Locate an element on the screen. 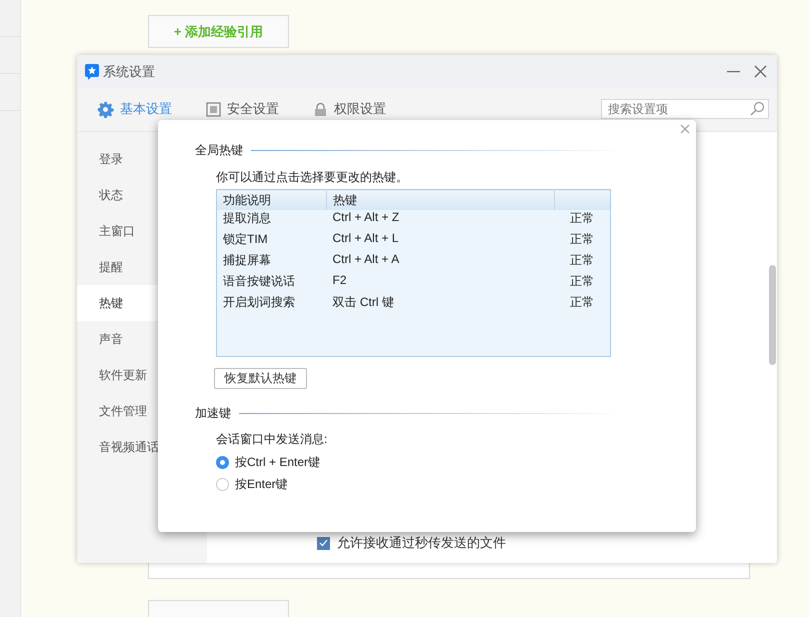  table-cell: 开启划词搜索 is located at coordinates (271, 304).